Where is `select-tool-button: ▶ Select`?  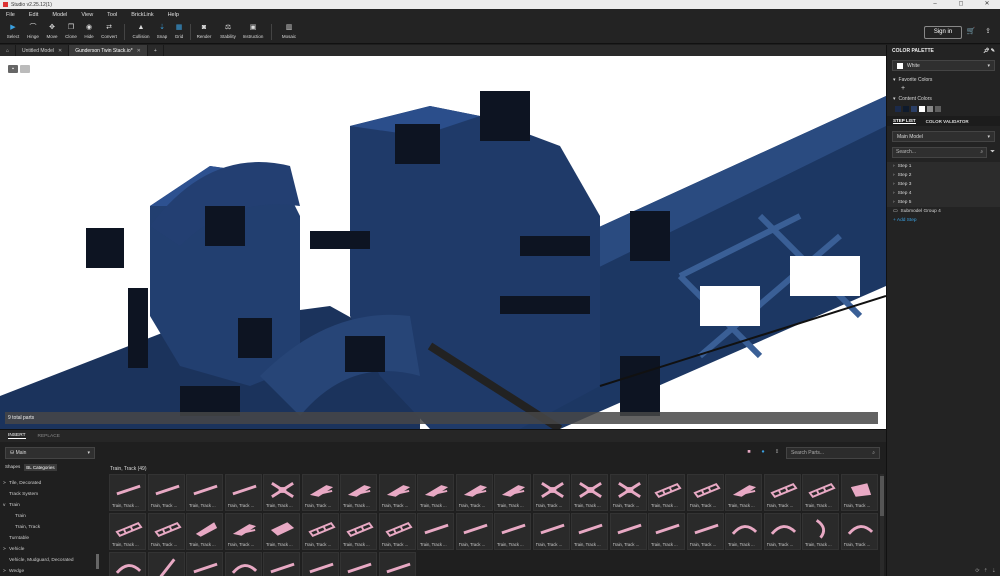 select-tool-button: ▶ Select is located at coordinates (13, 33).